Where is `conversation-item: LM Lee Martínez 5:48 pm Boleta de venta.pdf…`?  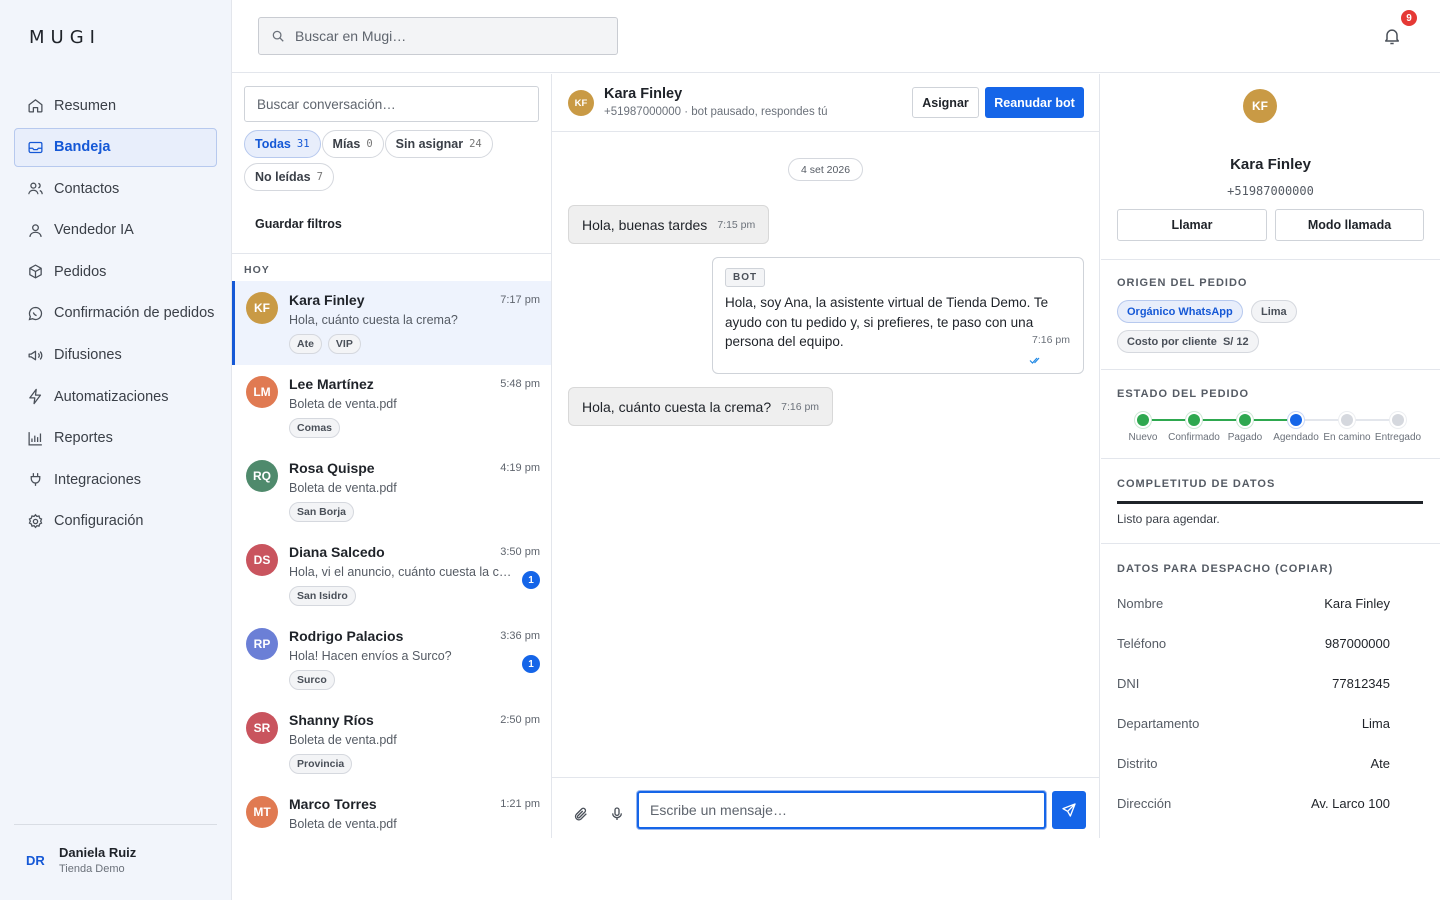
conversation-item: LM Lee Martínez 5:48 pm Boleta de venta.pdf… is located at coordinates (391, 407).